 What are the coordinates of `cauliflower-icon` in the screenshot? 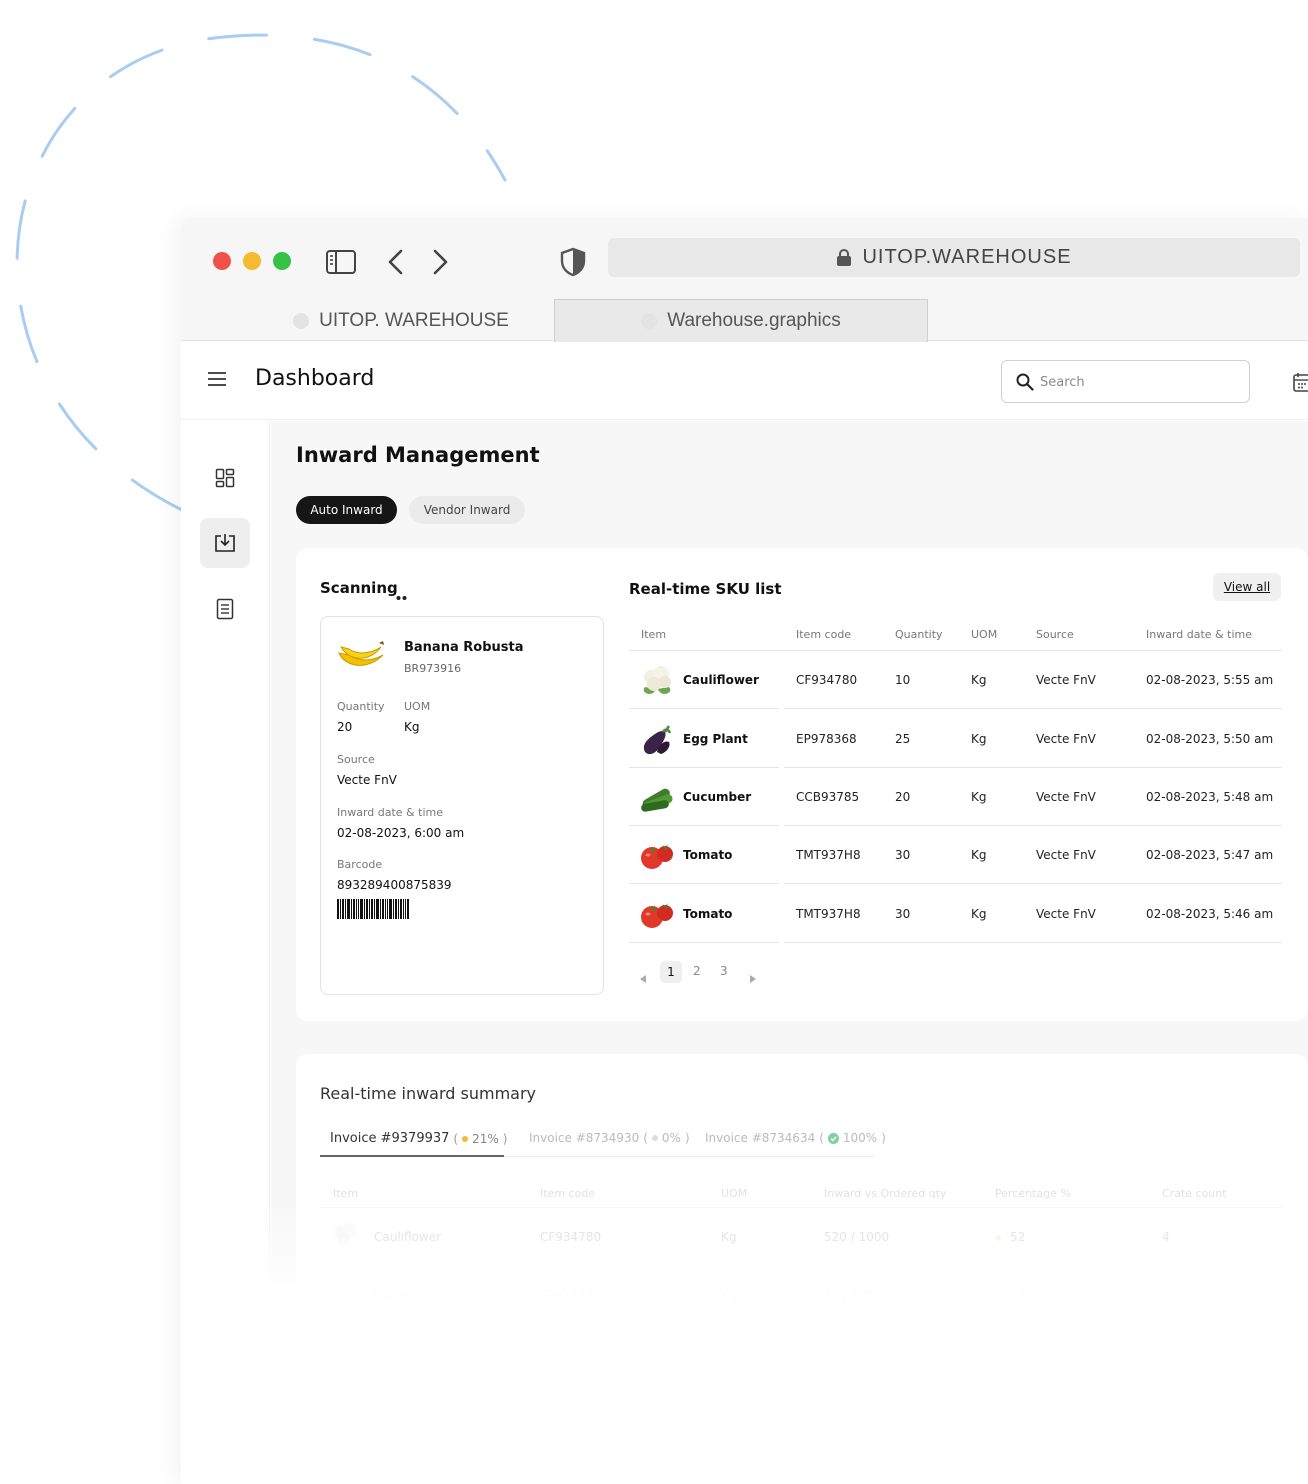 It's located at (345, 1233).